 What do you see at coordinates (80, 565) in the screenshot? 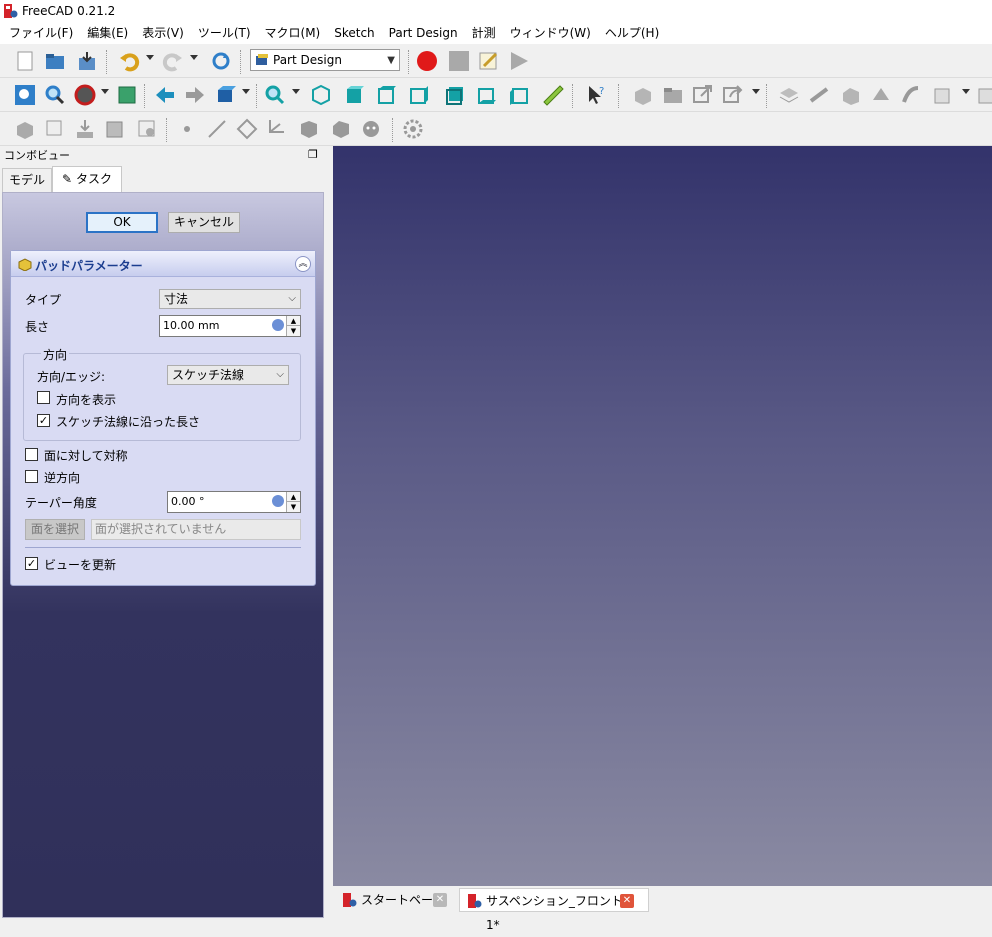
I see `update-view-label: ビューを更新` at bounding box center [80, 565].